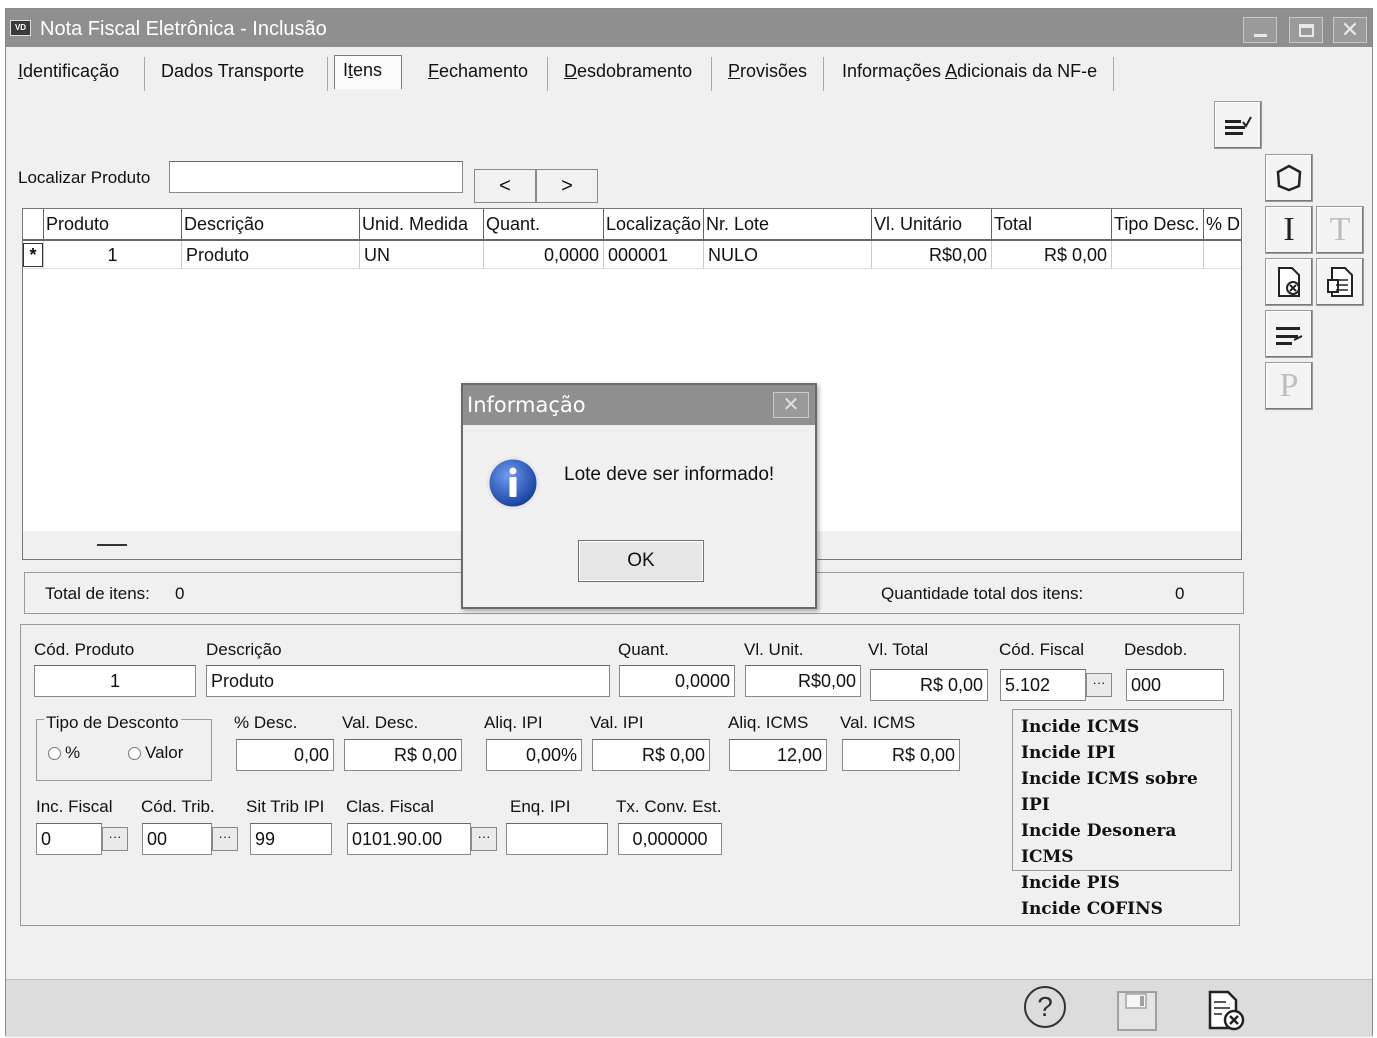 This screenshot has width=1377, height=1038. I want to click on vl-unit-field: R$0,00, so click(803, 681).